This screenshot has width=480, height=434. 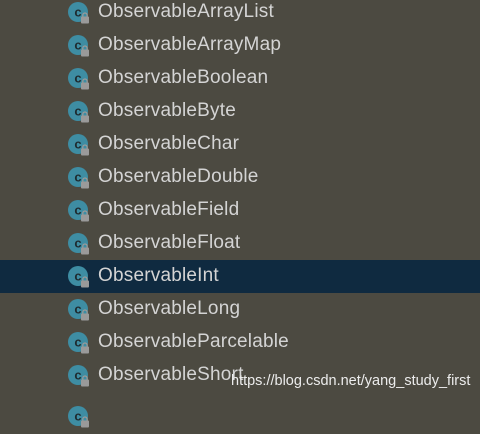 What do you see at coordinates (169, 308) in the screenshot?
I see `tree-item-label: ObservableLong` at bounding box center [169, 308].